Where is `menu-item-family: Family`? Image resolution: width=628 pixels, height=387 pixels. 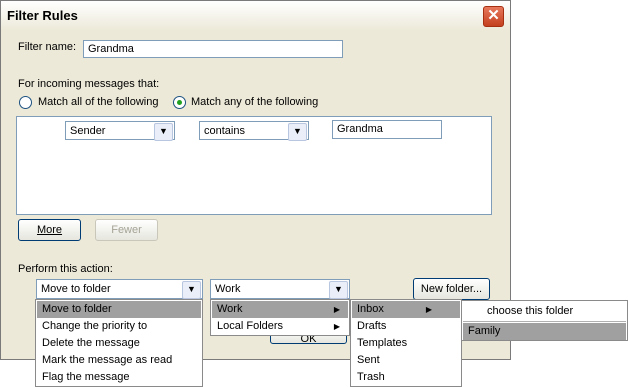
menu-item-family: Family is located at coordinates (544, 331).